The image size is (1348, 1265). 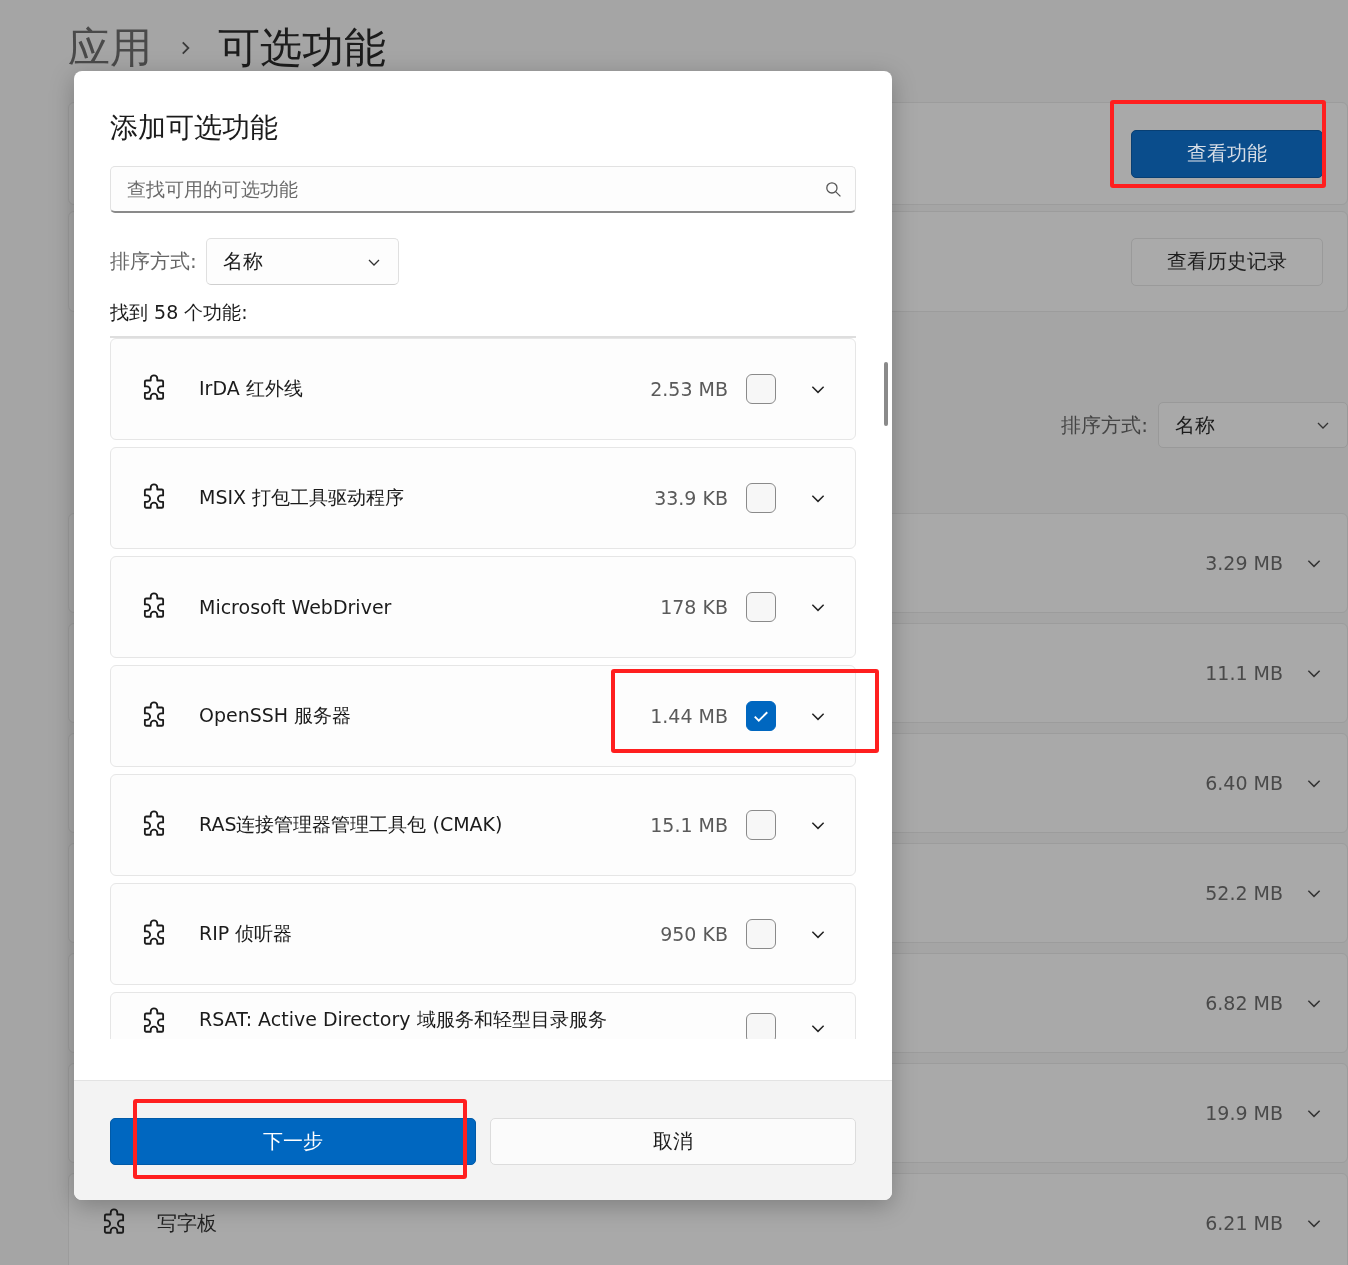 What do you see at coordinates (1244, 673) in the screenshot?
I see `feature-size: 11.1 MB` at bounding box center [1244, 673].